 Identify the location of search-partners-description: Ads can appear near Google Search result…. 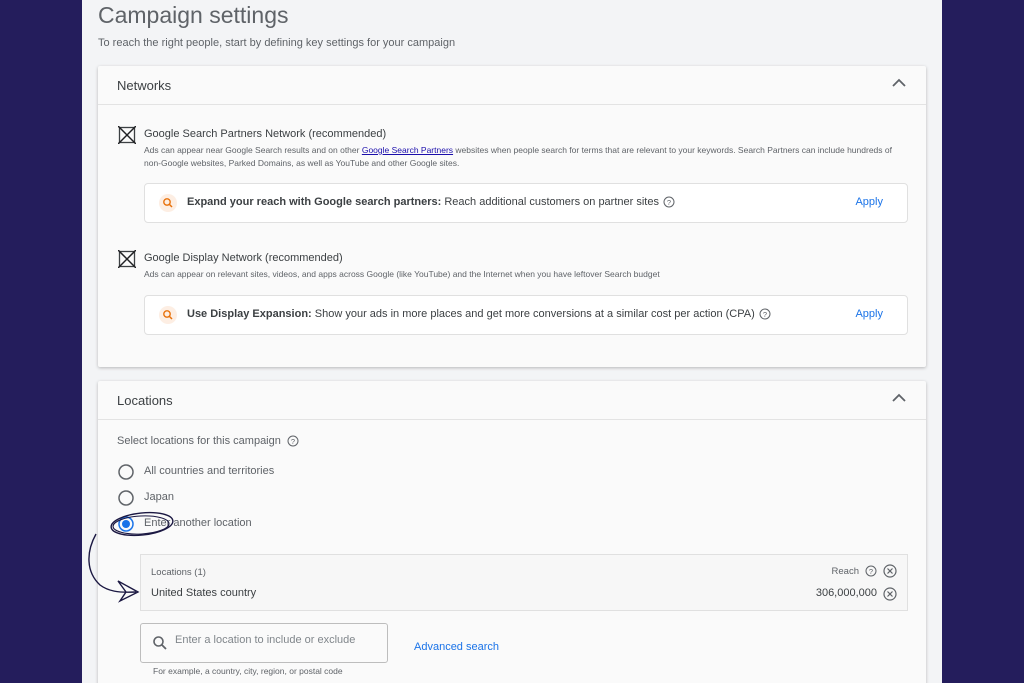
(518, 156).